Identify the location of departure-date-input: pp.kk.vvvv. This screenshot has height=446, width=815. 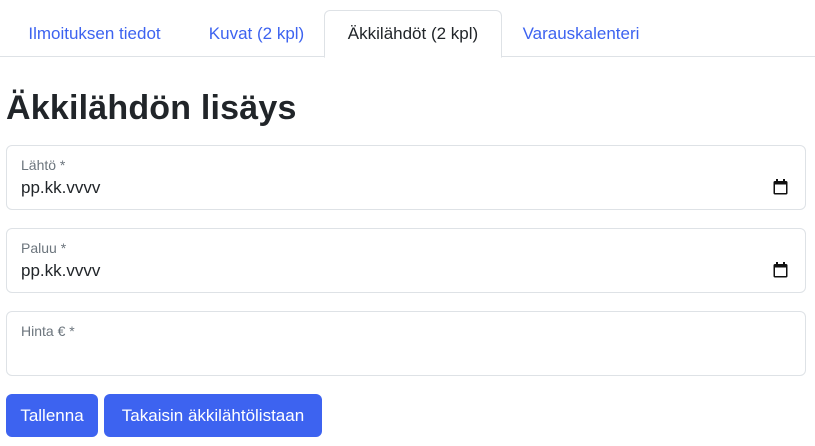
(391, 188).